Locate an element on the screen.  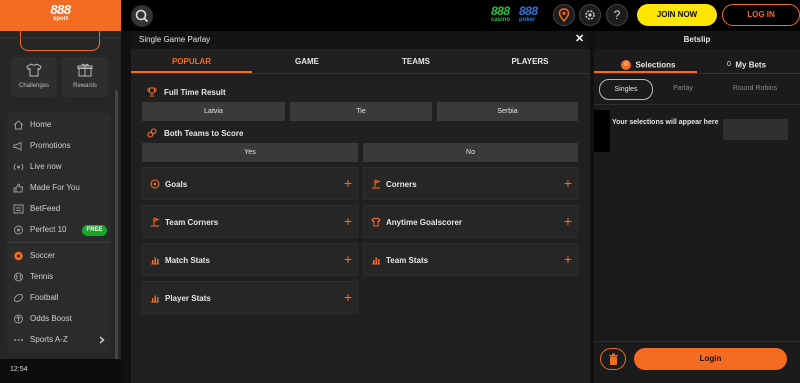
sidebar-item-promotions: Promotions is located at coordinates (59, 146).